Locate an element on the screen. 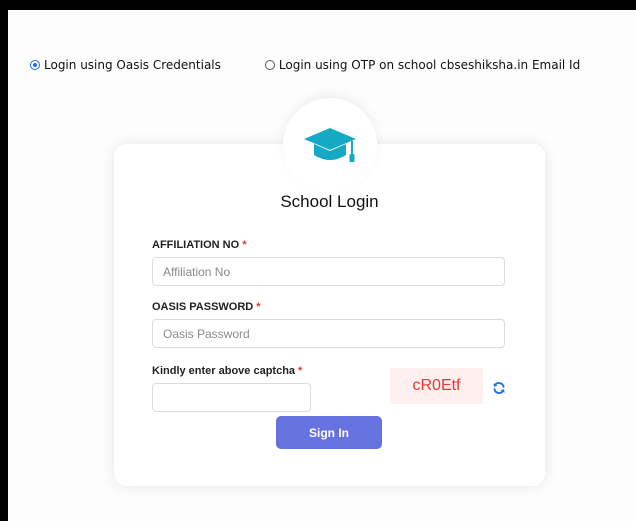 This screenshot has width=636, height=521. graduation-cap-icon is located at coordinates (330, 145).